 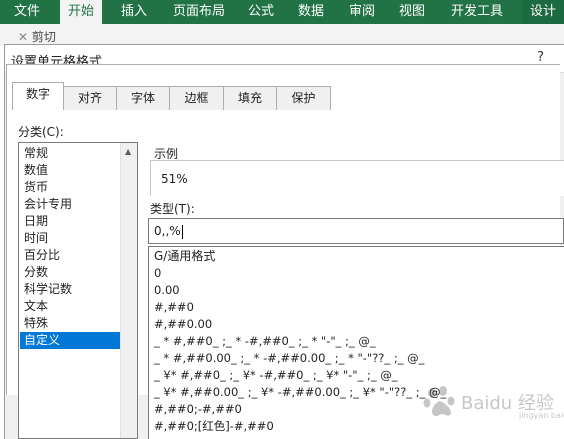 What do you see at coordinates (71, 153) in the screenshot?
I see `category-item-general: 常规` at bounding box center [71, 153].